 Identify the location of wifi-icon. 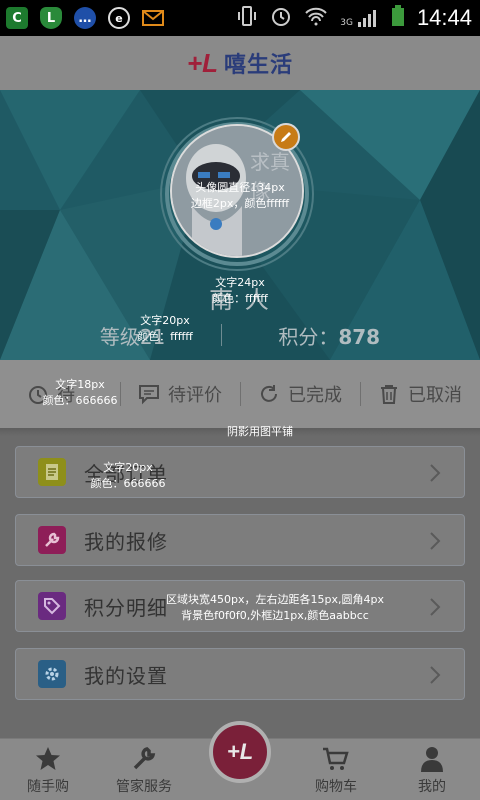
(316, 18).